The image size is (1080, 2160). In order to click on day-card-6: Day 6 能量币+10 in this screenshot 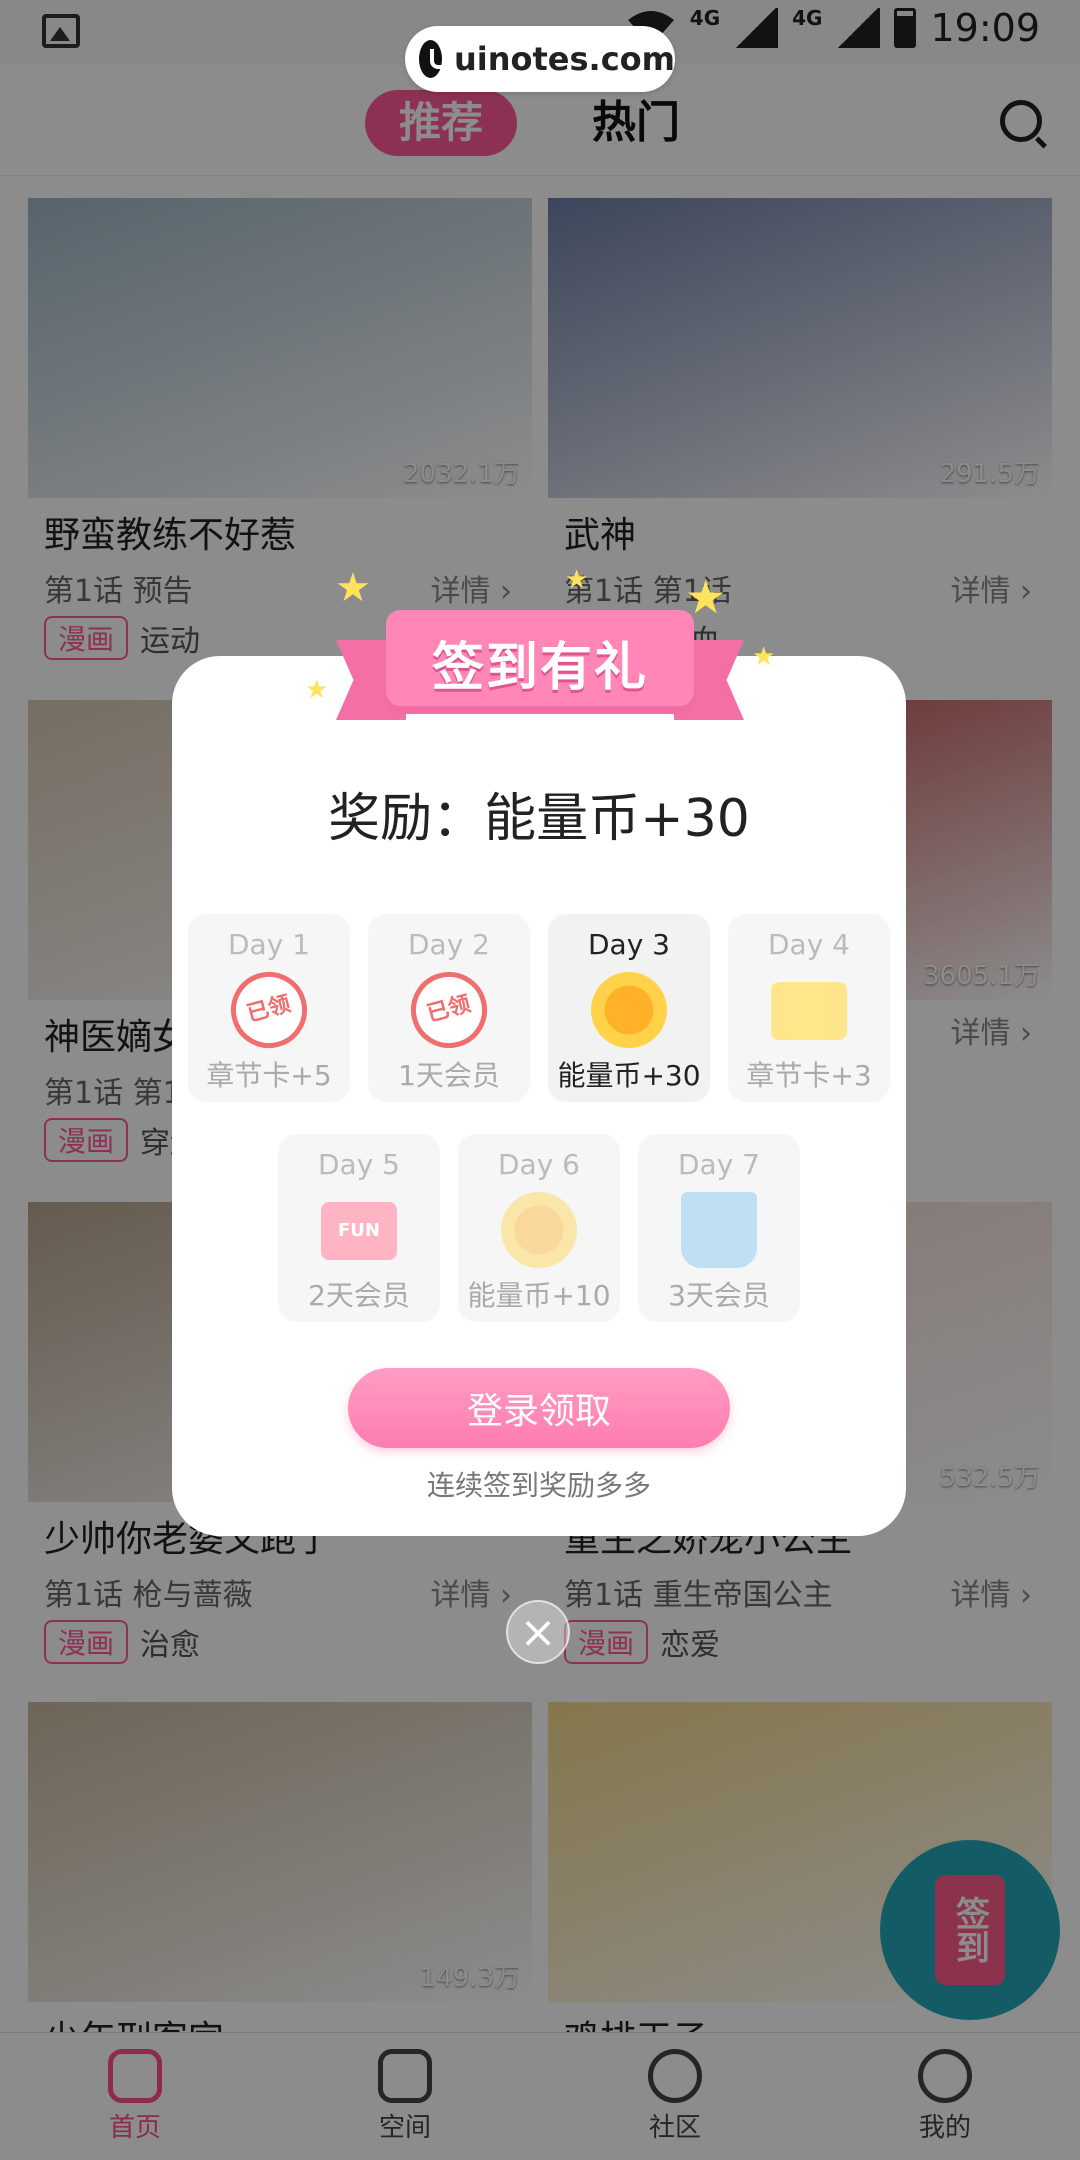, I will do `click(539, 1228)`.